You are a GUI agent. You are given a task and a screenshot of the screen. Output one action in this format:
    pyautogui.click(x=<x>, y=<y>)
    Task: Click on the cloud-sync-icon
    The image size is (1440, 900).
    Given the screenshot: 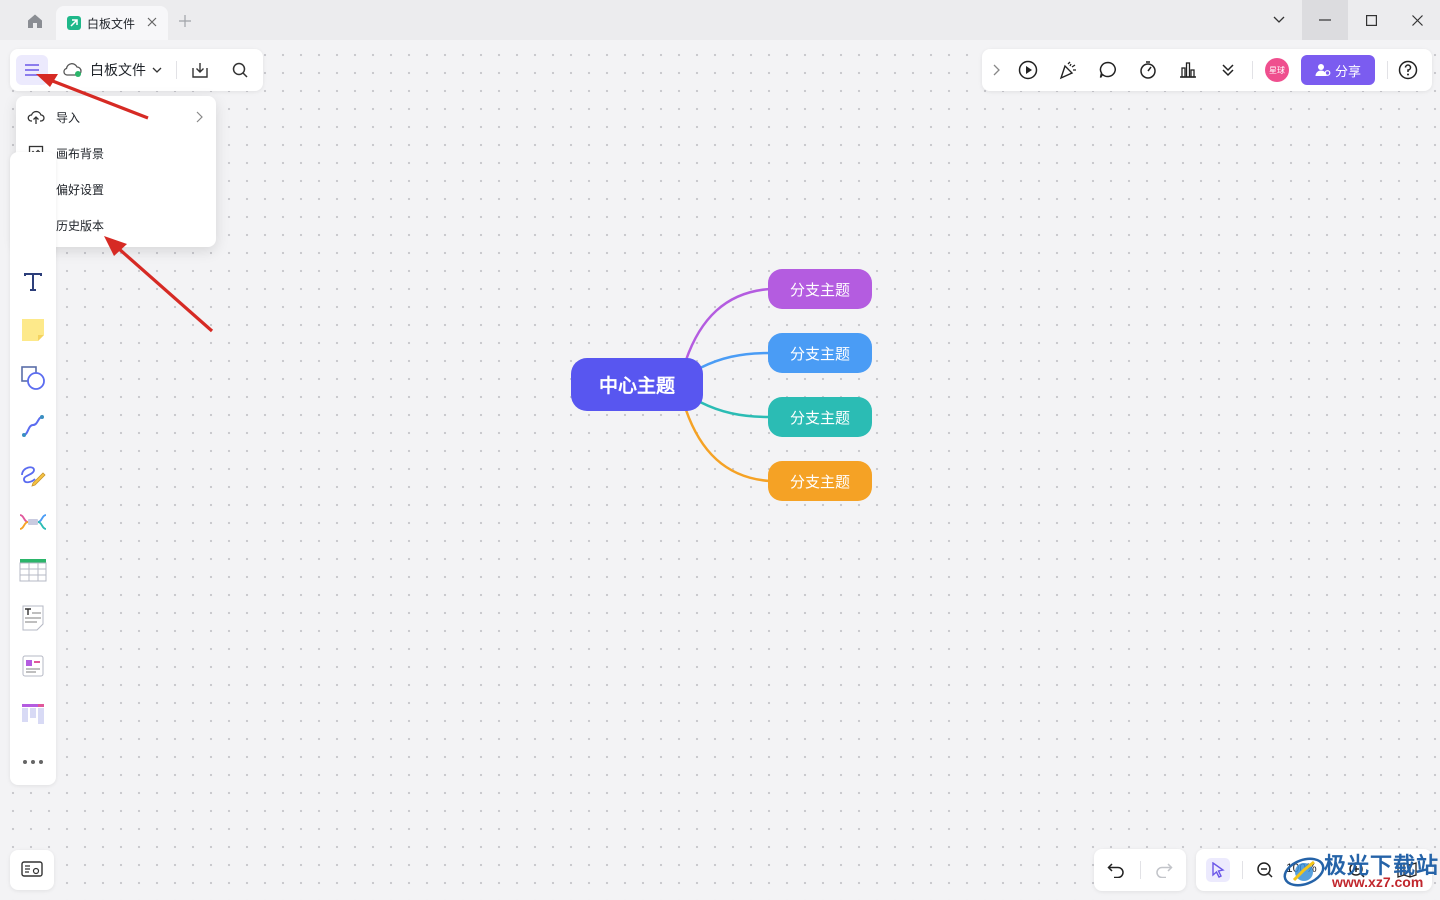 What is the action you would take?
    pyautogui.click(x=72, y=70)
    